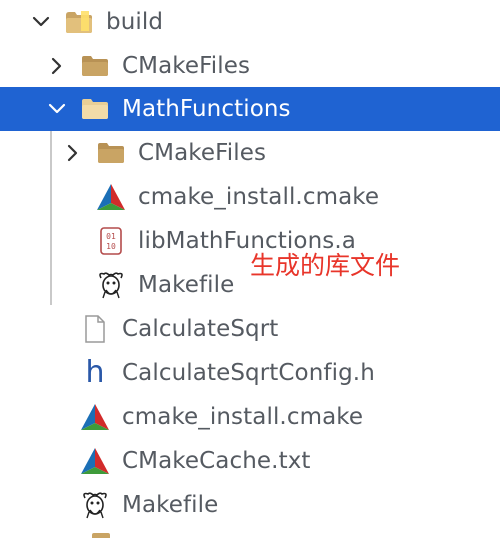  What do you see at coordinates (111, 246) in the screenshot?
I see `svg-text: 10` at bounding box center [111, 246].